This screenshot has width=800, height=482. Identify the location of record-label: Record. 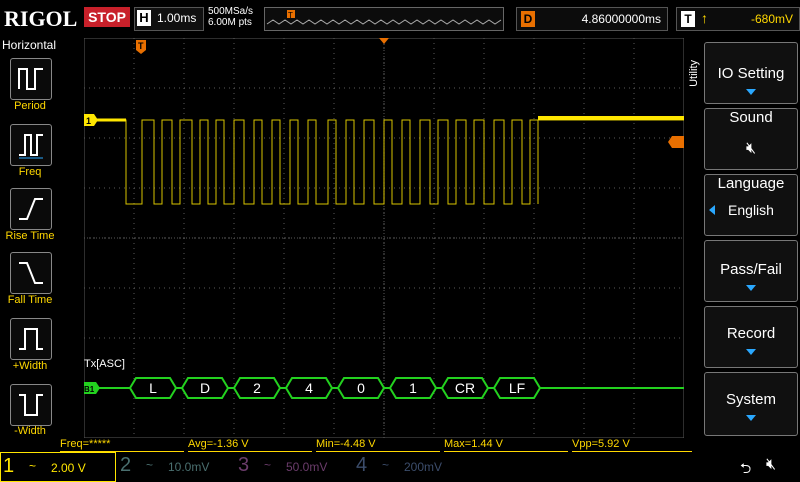
(751, 333).